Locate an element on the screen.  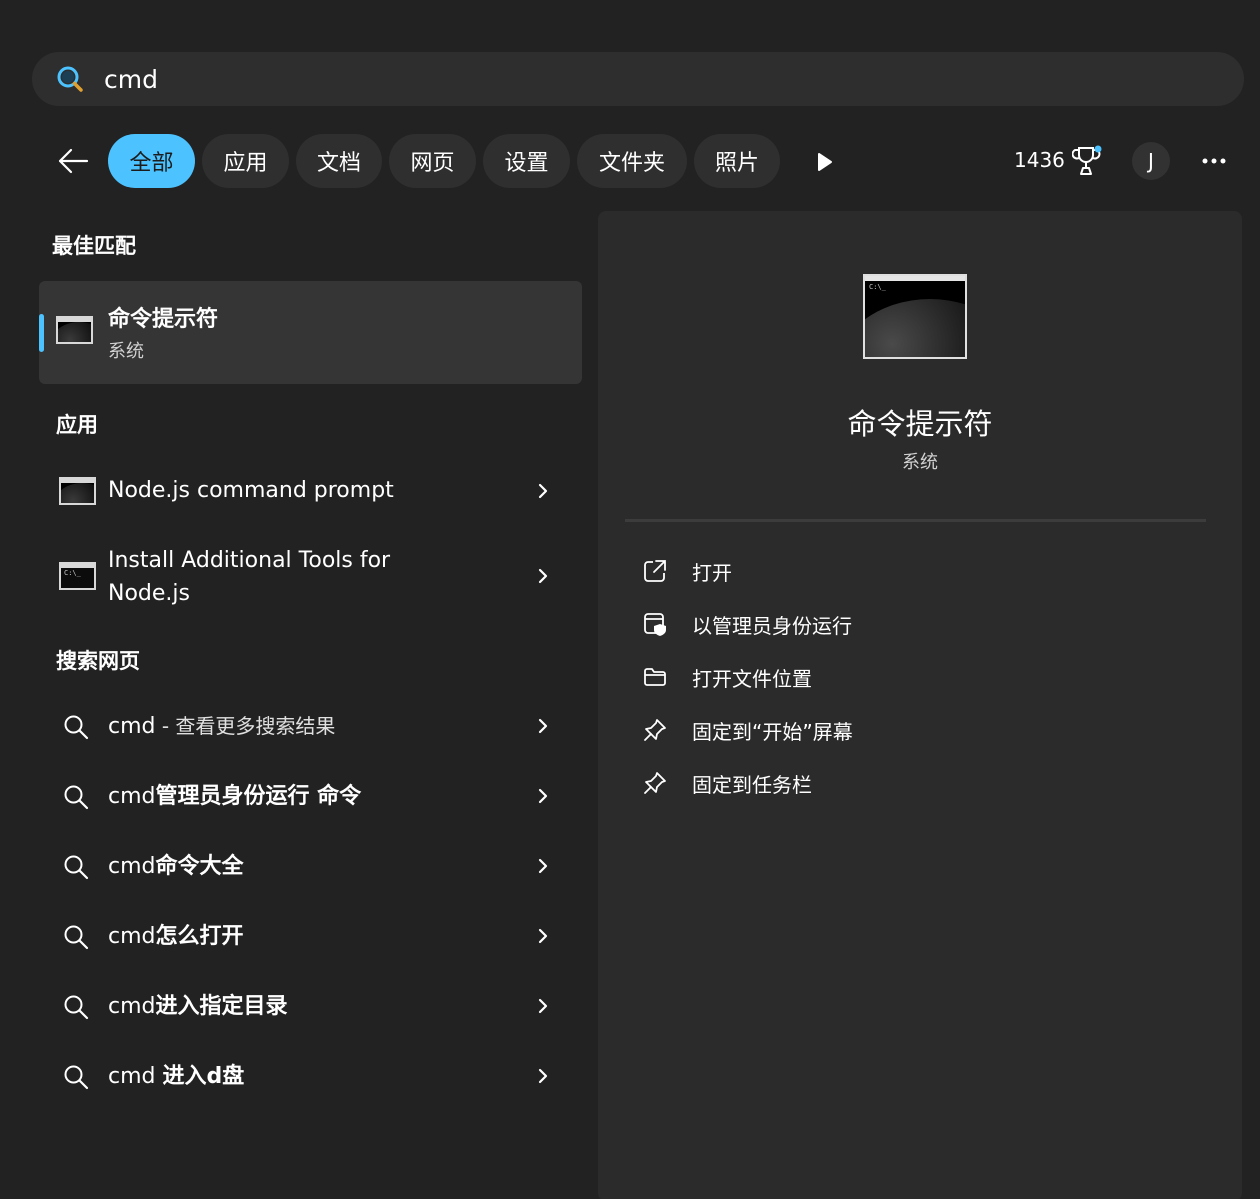
ellipsis-icon is located at coordinates (1214, 161).